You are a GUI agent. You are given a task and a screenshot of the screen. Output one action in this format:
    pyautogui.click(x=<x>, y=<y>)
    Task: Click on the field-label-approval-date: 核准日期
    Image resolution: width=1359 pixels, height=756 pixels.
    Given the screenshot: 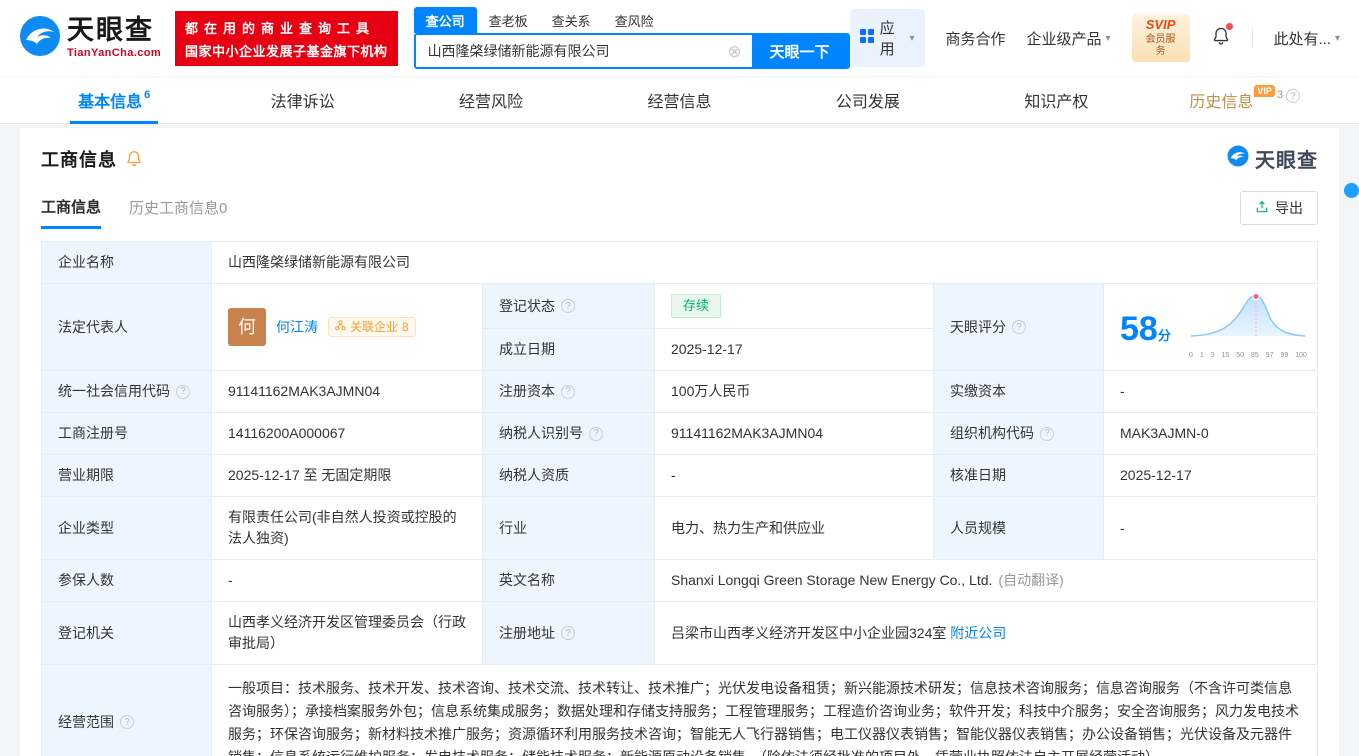 What is the action you would take?
    pyautogui.click(x=1019, y=476)
    